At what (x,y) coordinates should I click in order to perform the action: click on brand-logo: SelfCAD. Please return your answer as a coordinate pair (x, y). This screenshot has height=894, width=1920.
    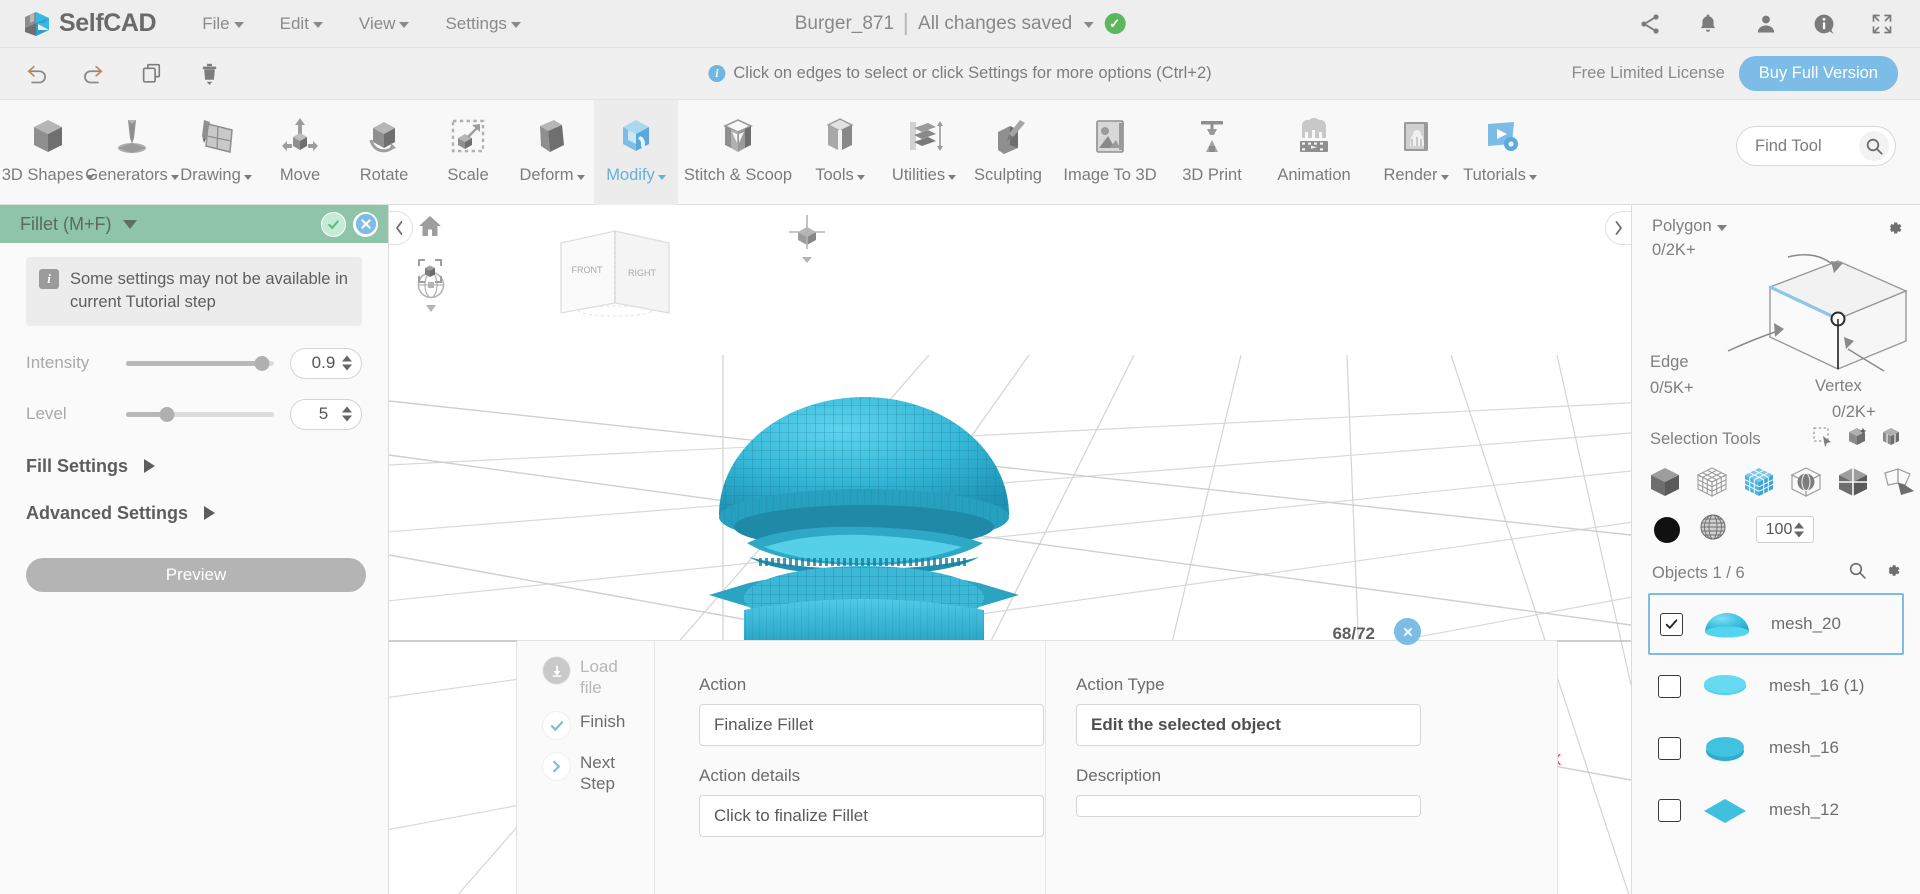
    Looking at the image, I should click on (78, 24).